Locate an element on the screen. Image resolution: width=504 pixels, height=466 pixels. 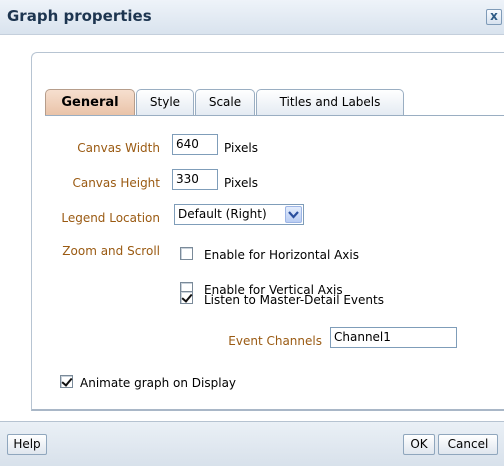
legend-location-label: Legend Location is located at coordinates (110, 218).